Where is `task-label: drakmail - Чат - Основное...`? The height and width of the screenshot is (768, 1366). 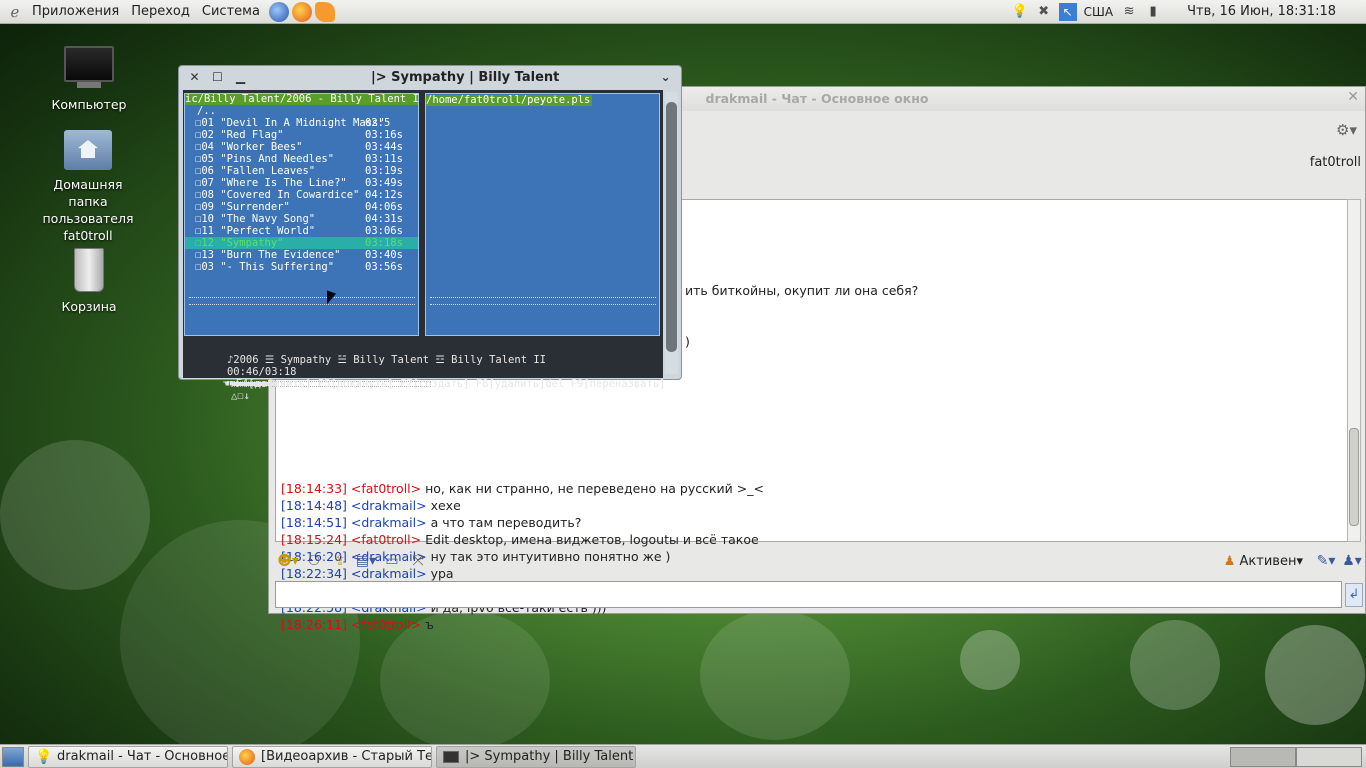 task-label: drakmail - Чат - Основное... is located at coordinates (142, 756).